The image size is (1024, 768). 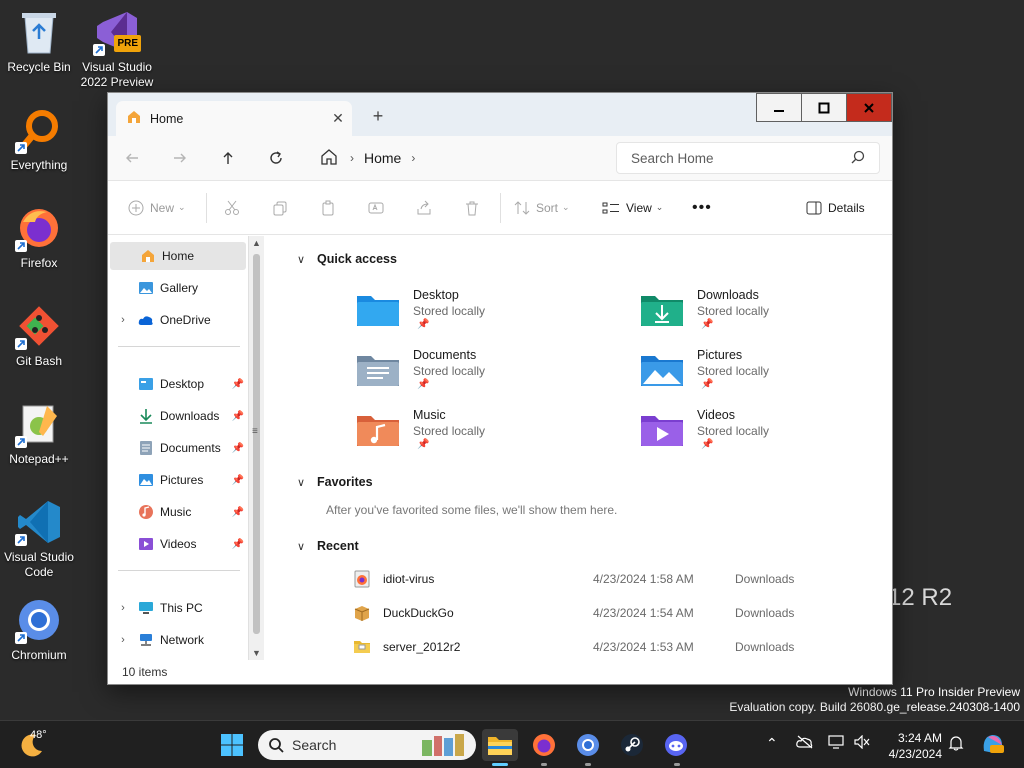 I want to click on desktop-icon-firefox: Firefox, so click(x=39, y=237).